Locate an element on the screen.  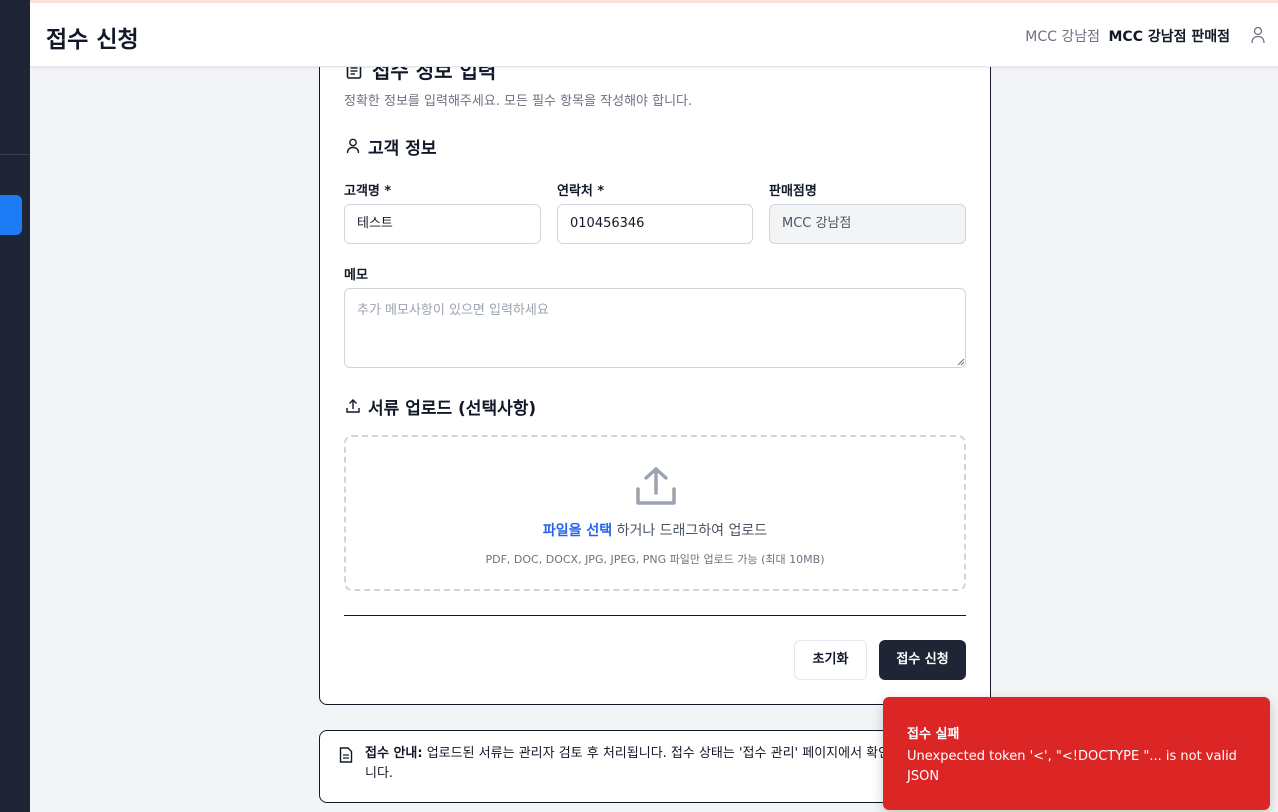
person-icon is located at coordinates (353, 146).